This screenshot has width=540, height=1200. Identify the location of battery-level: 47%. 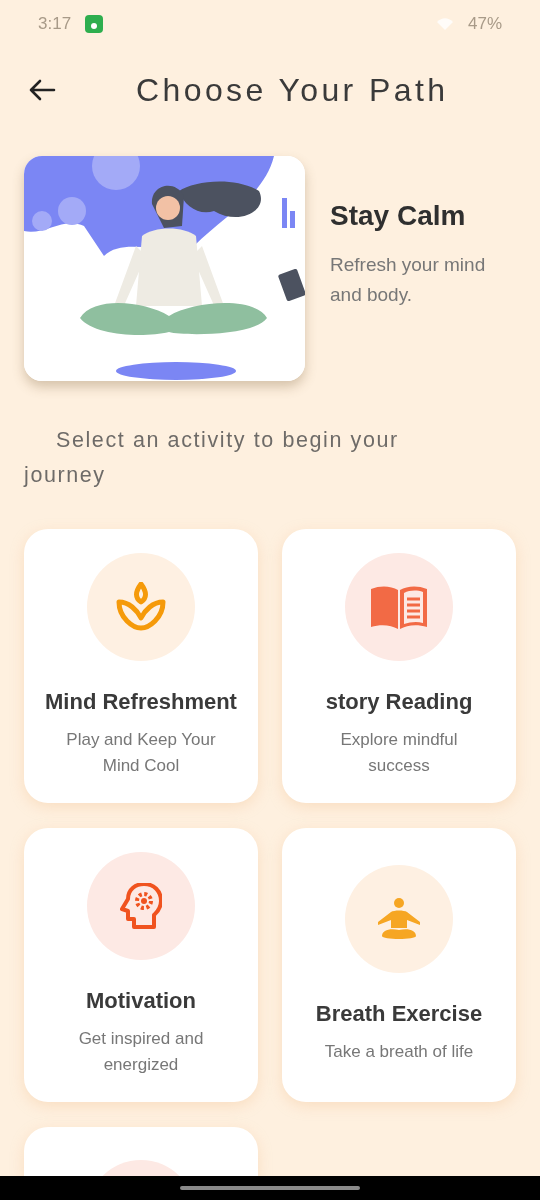
(484, 24).